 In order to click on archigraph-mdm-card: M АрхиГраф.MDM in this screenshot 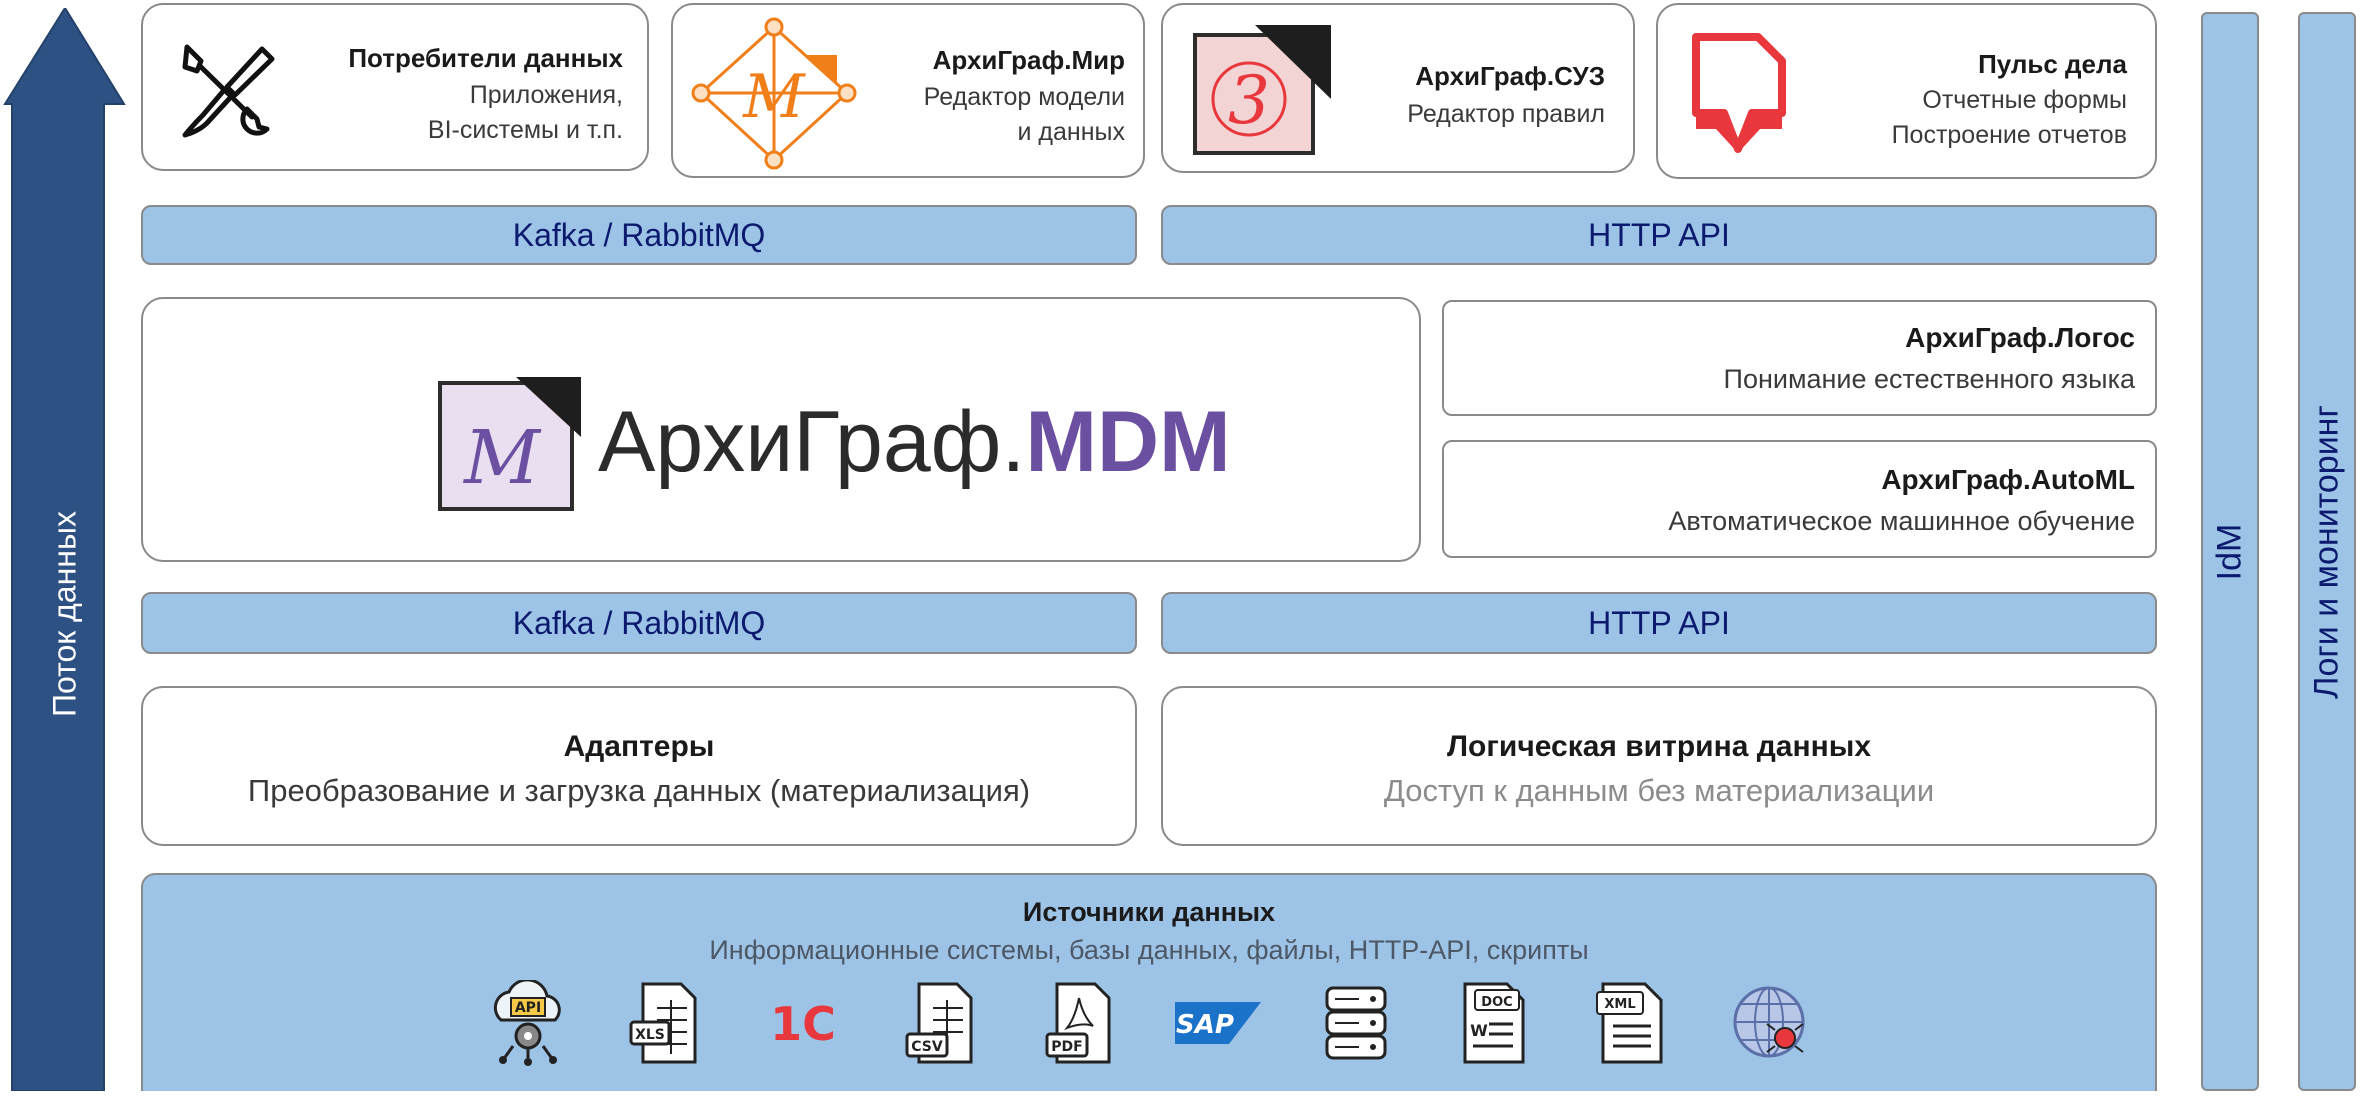, I will do `click(781, 429)`.